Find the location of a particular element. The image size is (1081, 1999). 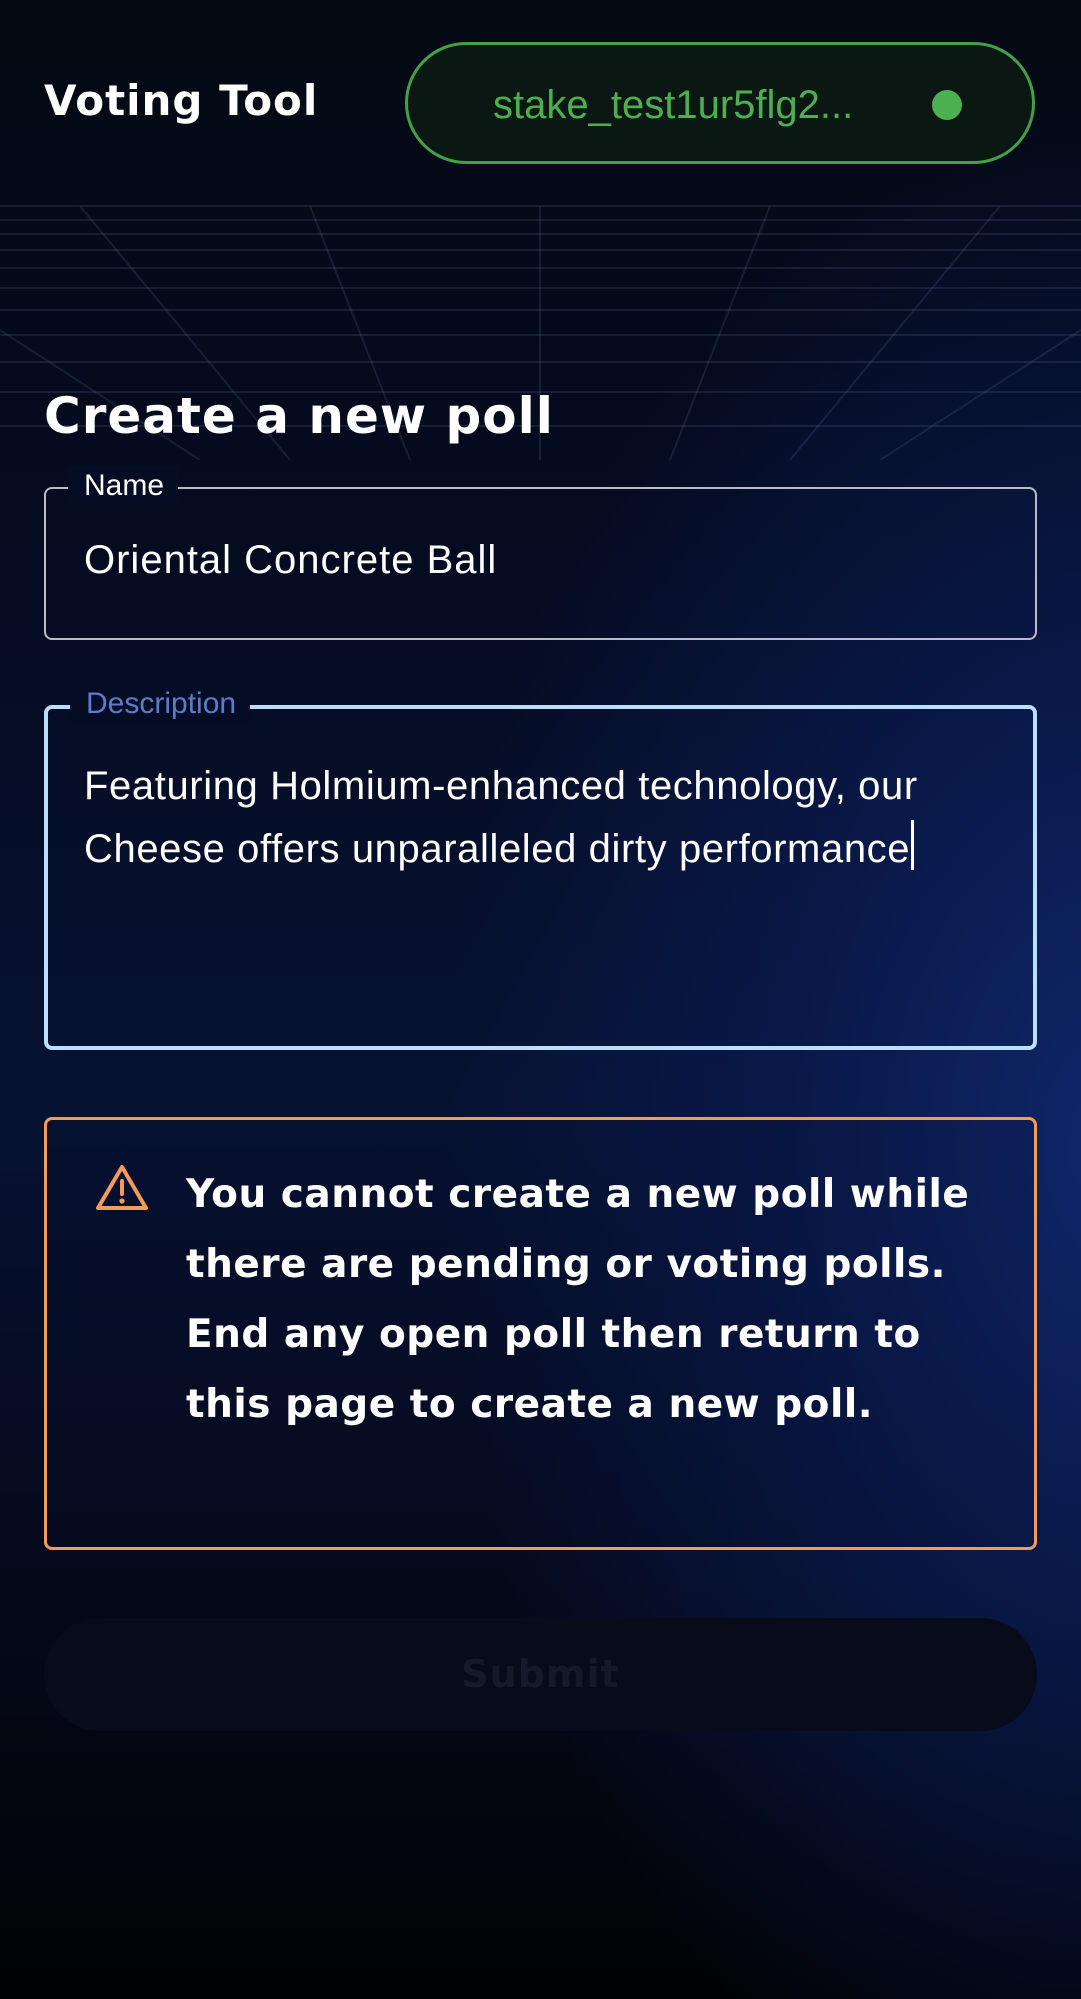

name-field: Name Oriental Concrete Ball is located at coordinates (540, 553).